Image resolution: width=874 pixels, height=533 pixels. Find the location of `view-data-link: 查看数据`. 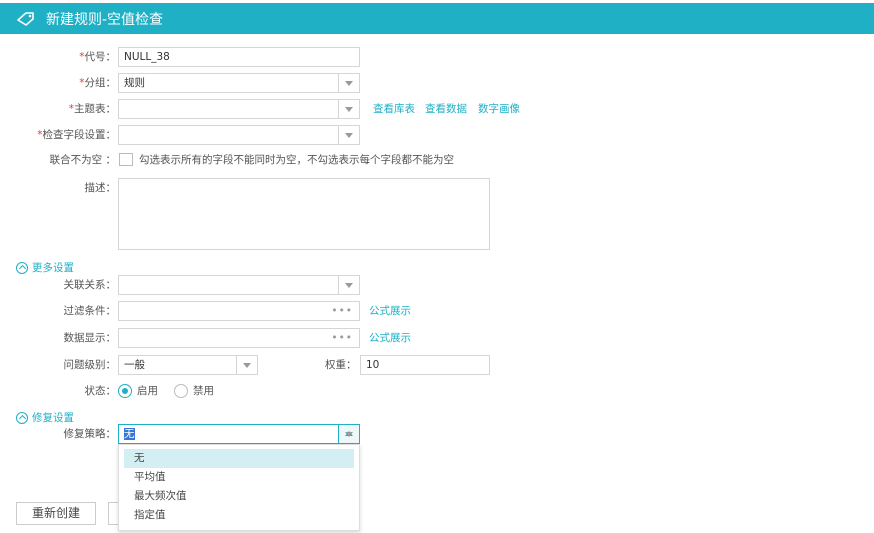

view-data-link: 查看数据 is located at coordinates (446, 109).